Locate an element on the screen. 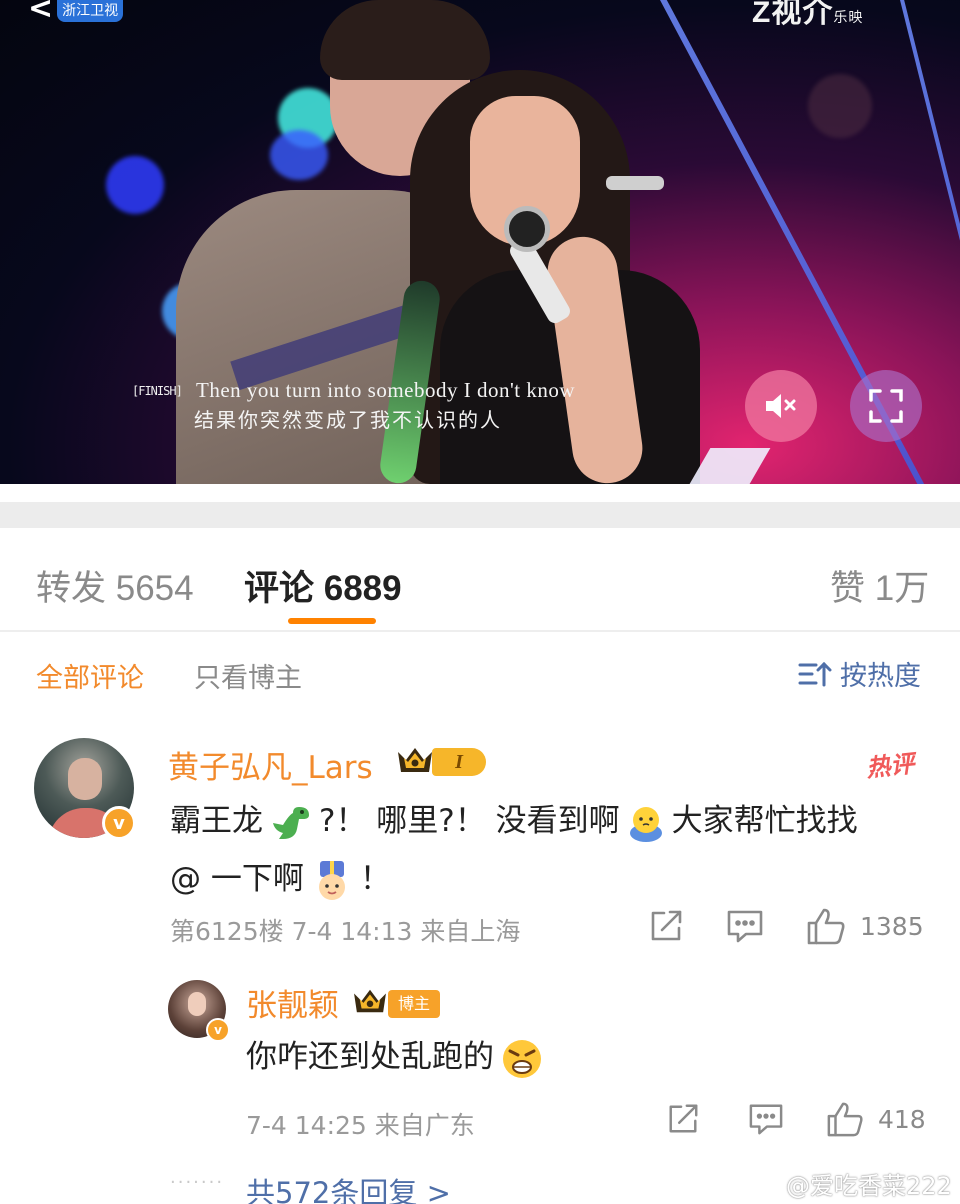 The height and width of the screenshot is (1204, 960). reply-meta: 7-4 14:25 来自广东 is located at coordinates (360, 1124).